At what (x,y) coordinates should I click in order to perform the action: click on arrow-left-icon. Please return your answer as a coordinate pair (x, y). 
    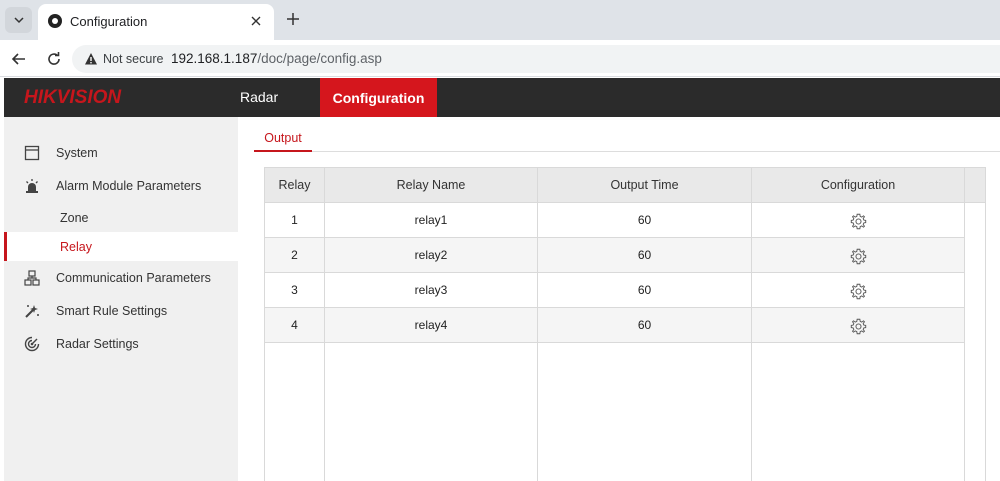
    Looking at the image, I should click on (18, 59).